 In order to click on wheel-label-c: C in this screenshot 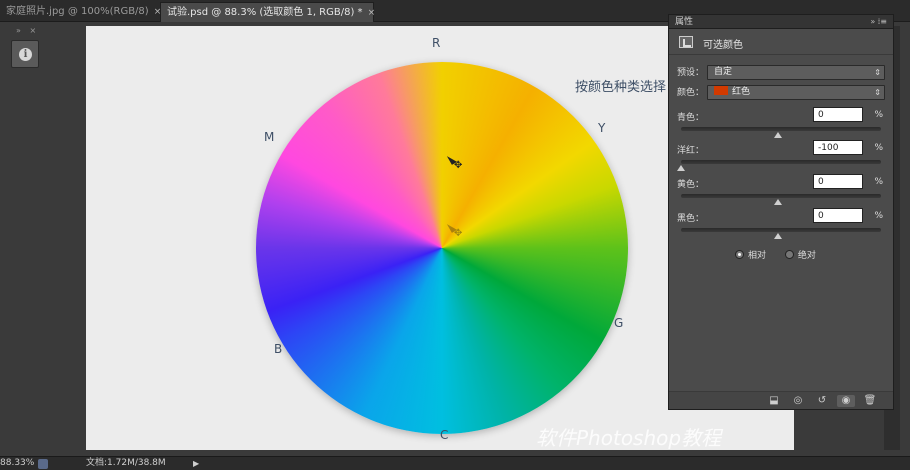, I will do `click(444, 435)`.